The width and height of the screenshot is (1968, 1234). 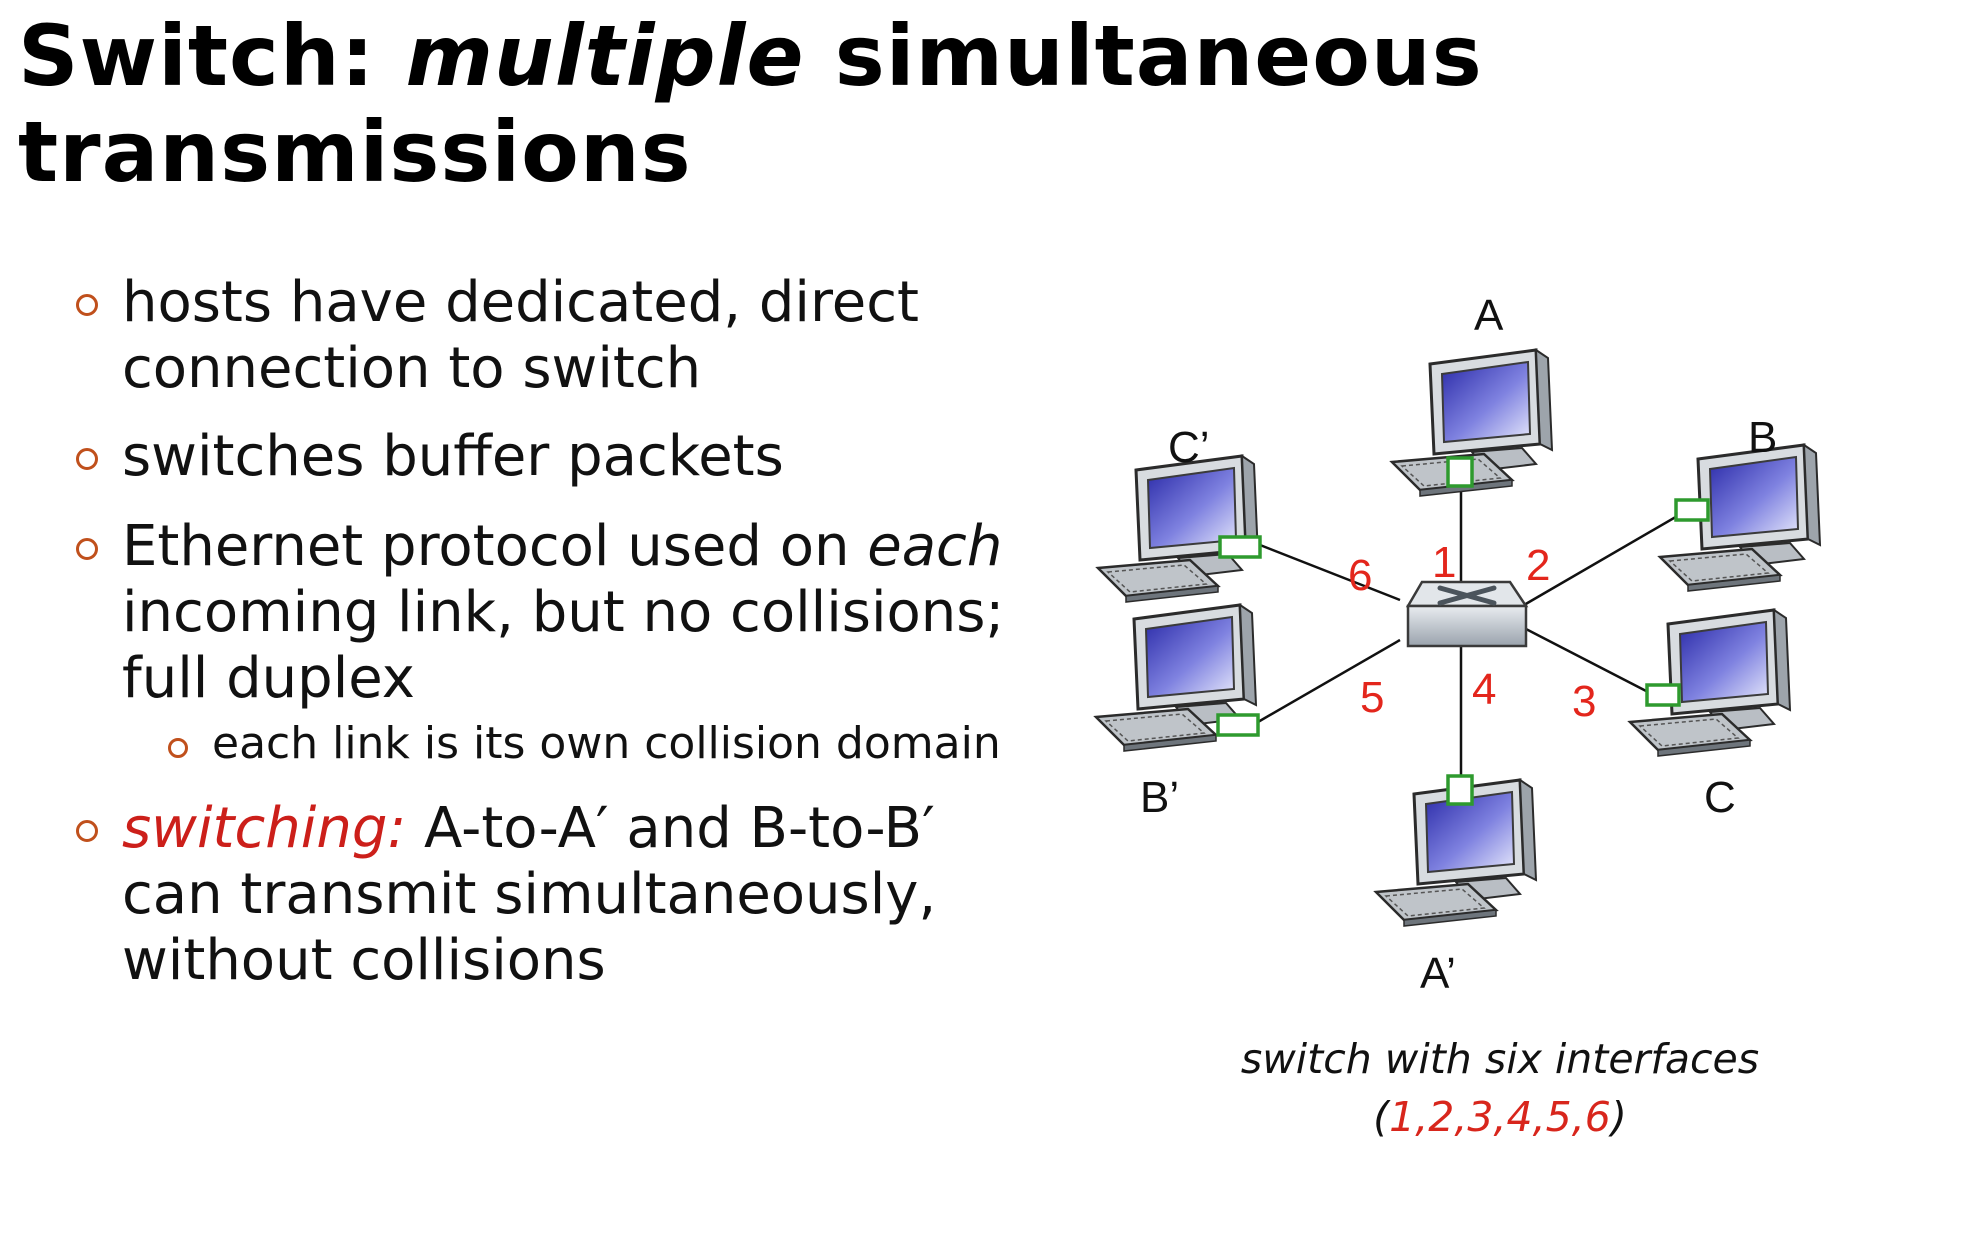 What do you see at coordinates (1238, 725) in the screenshot?
I see `port-icon-B-prime` at bounding box center [1238, 725].